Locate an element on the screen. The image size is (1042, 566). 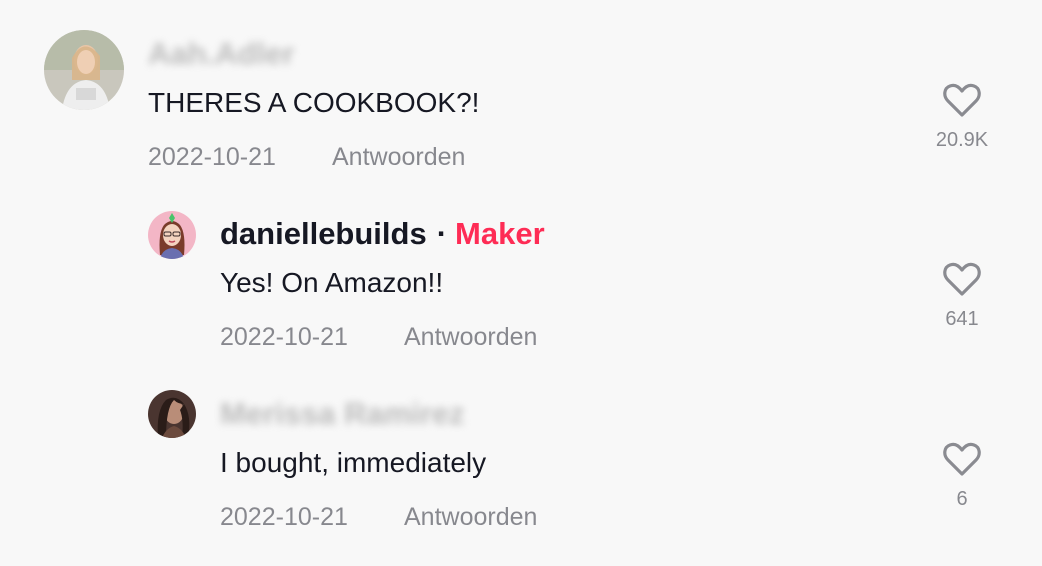
creator-username-row: daniellebuilds · Maker is located at coordinates (382, 234).